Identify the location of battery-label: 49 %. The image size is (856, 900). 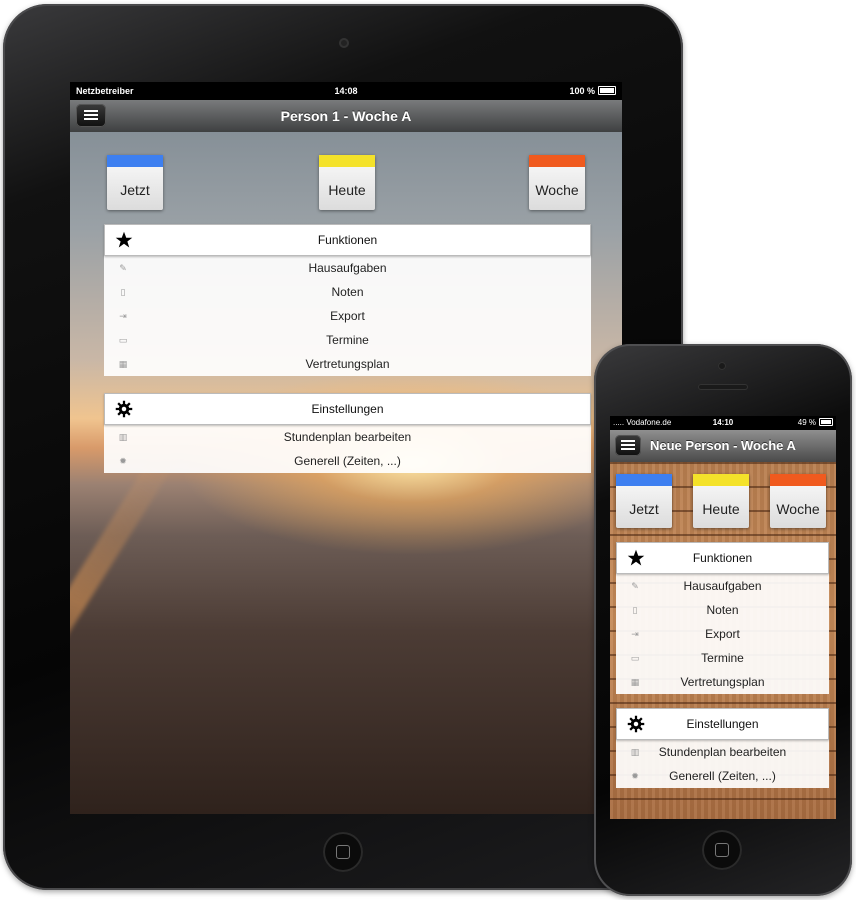
(806, 422).